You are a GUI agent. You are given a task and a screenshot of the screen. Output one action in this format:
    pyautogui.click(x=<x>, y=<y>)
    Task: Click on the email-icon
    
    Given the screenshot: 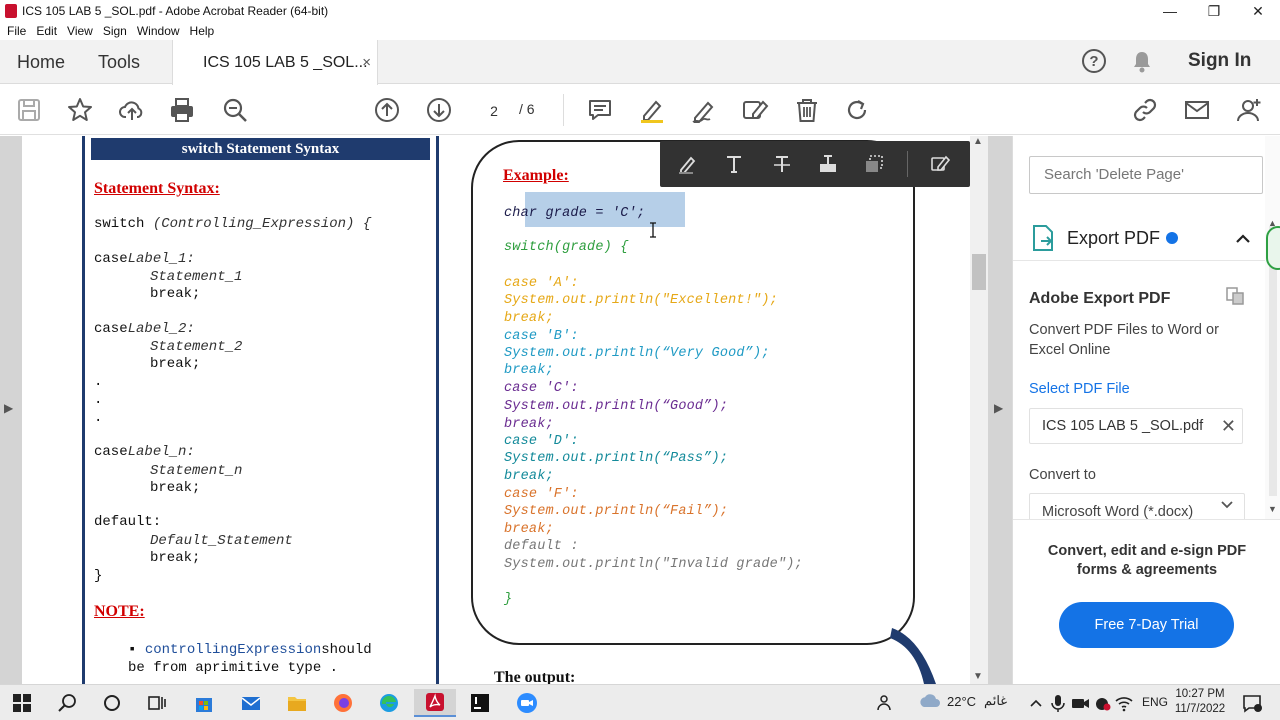 What is the action you would take?
    pyautogui.click(x=1197, y=110)
    